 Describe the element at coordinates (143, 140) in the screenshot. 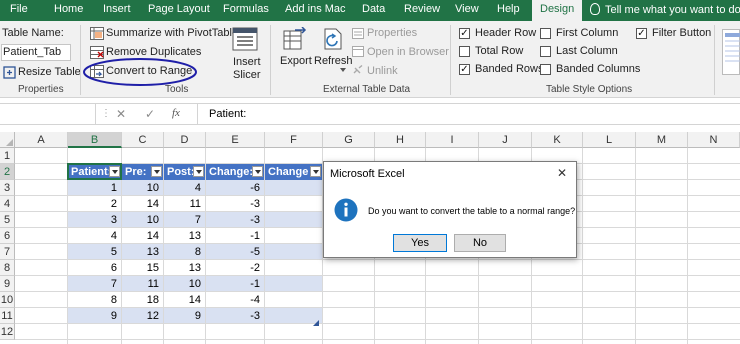

I see `column-header-c: C` at that location.